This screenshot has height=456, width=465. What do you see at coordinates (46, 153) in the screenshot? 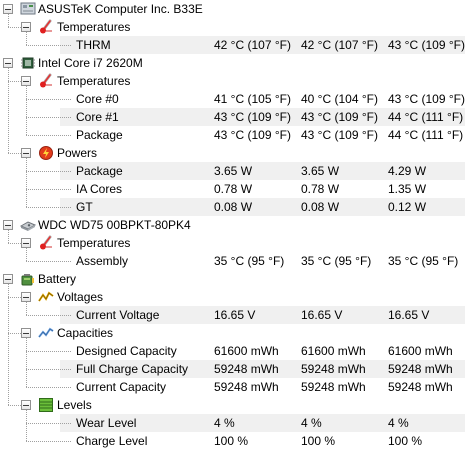
I see `power-icon` at bounding box center [46, 153].